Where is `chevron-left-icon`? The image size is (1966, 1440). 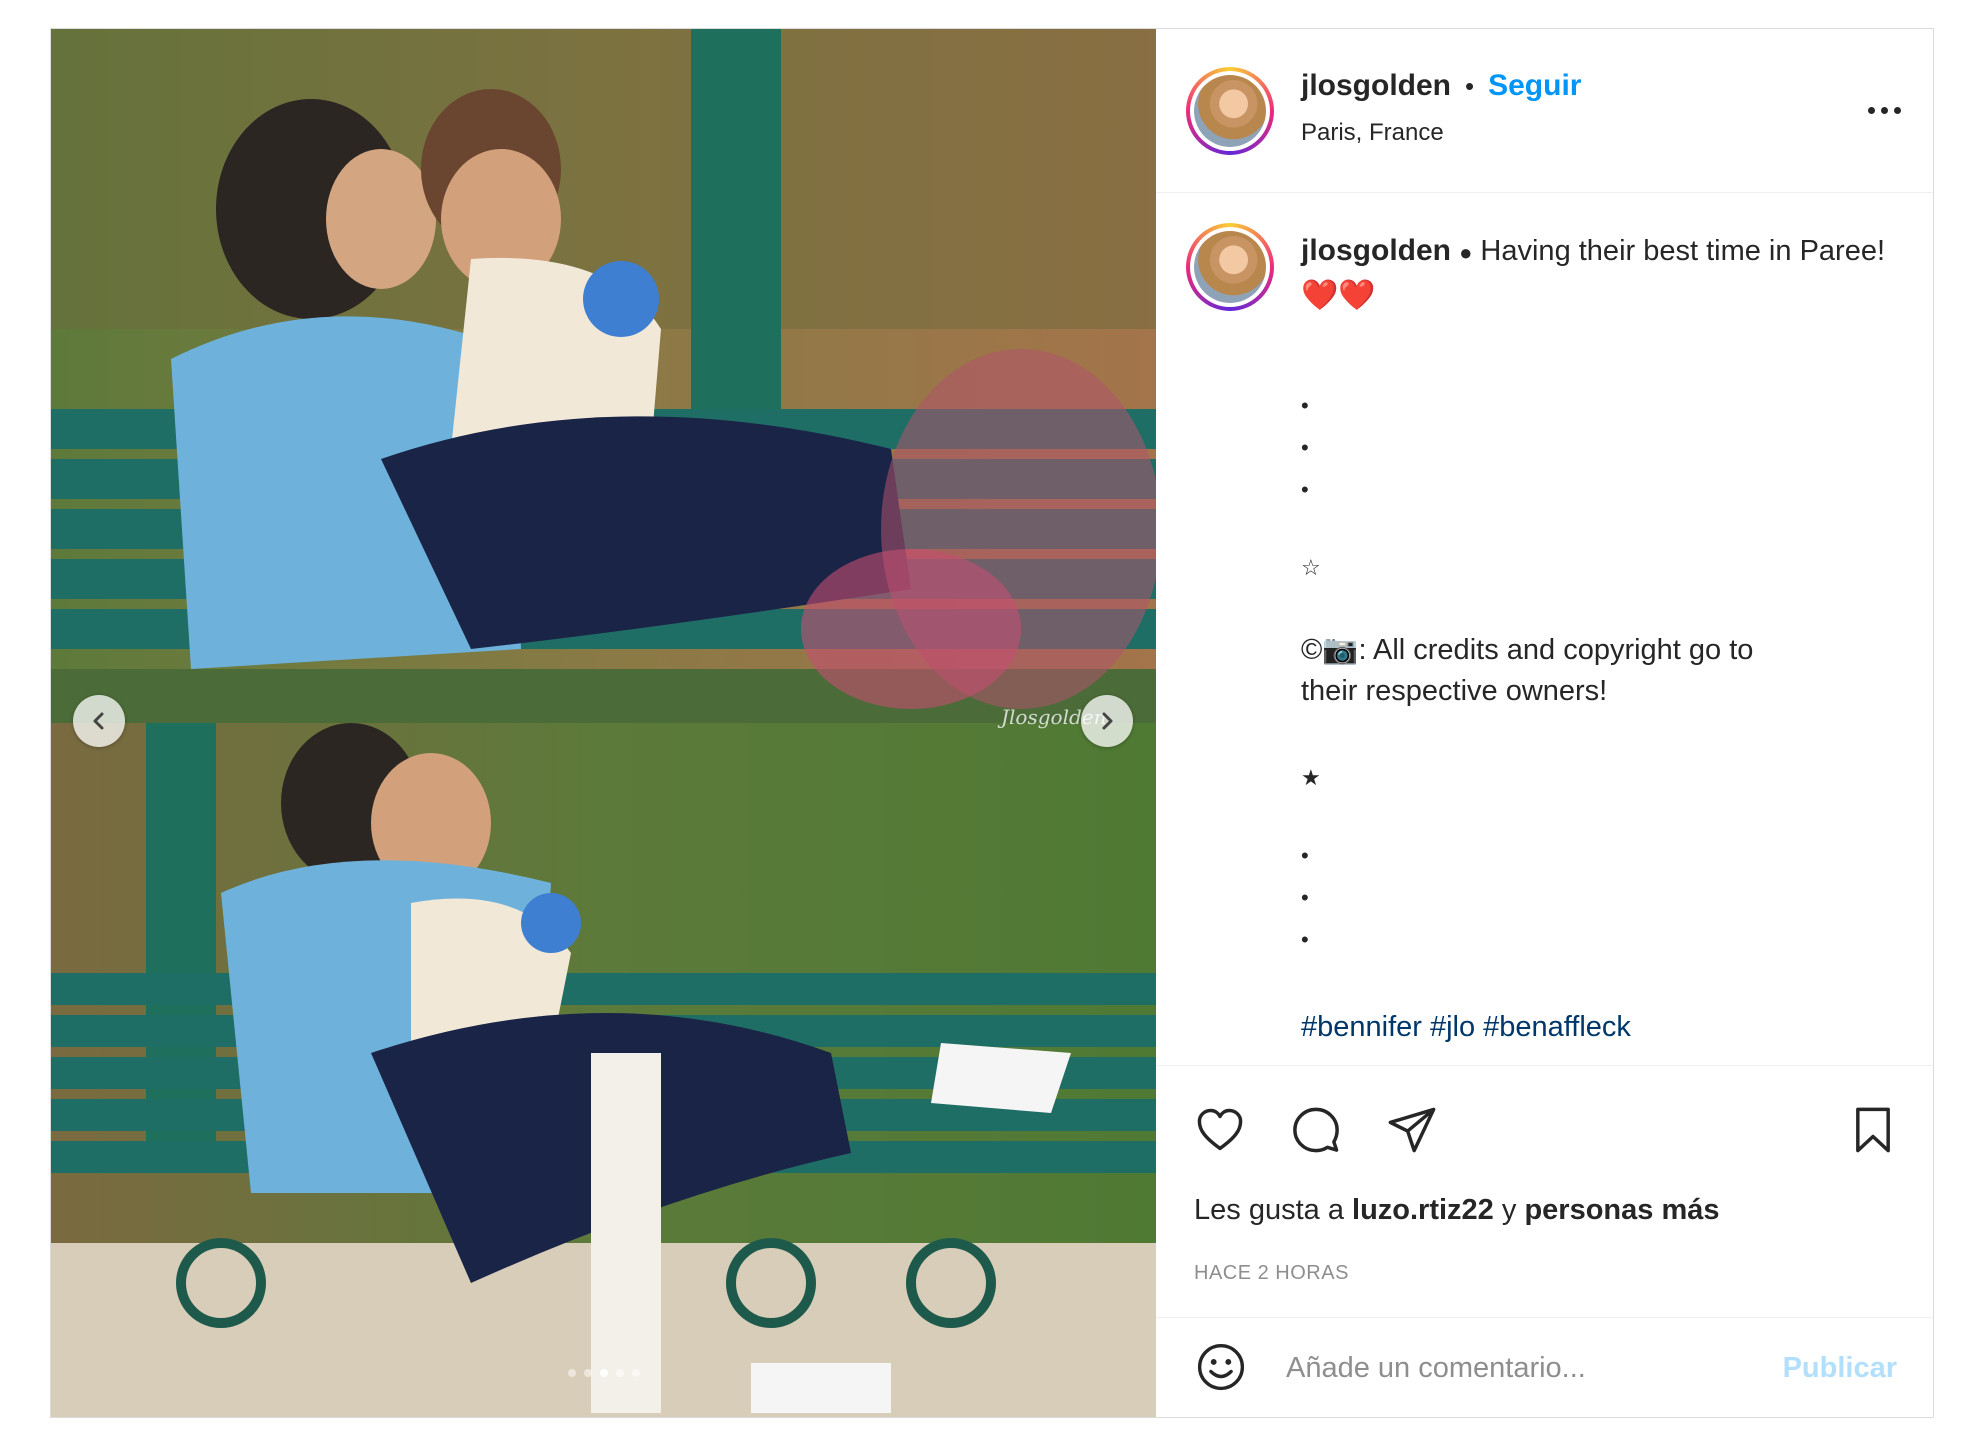 chevron-left-icon is located at coordinates (98, 721).